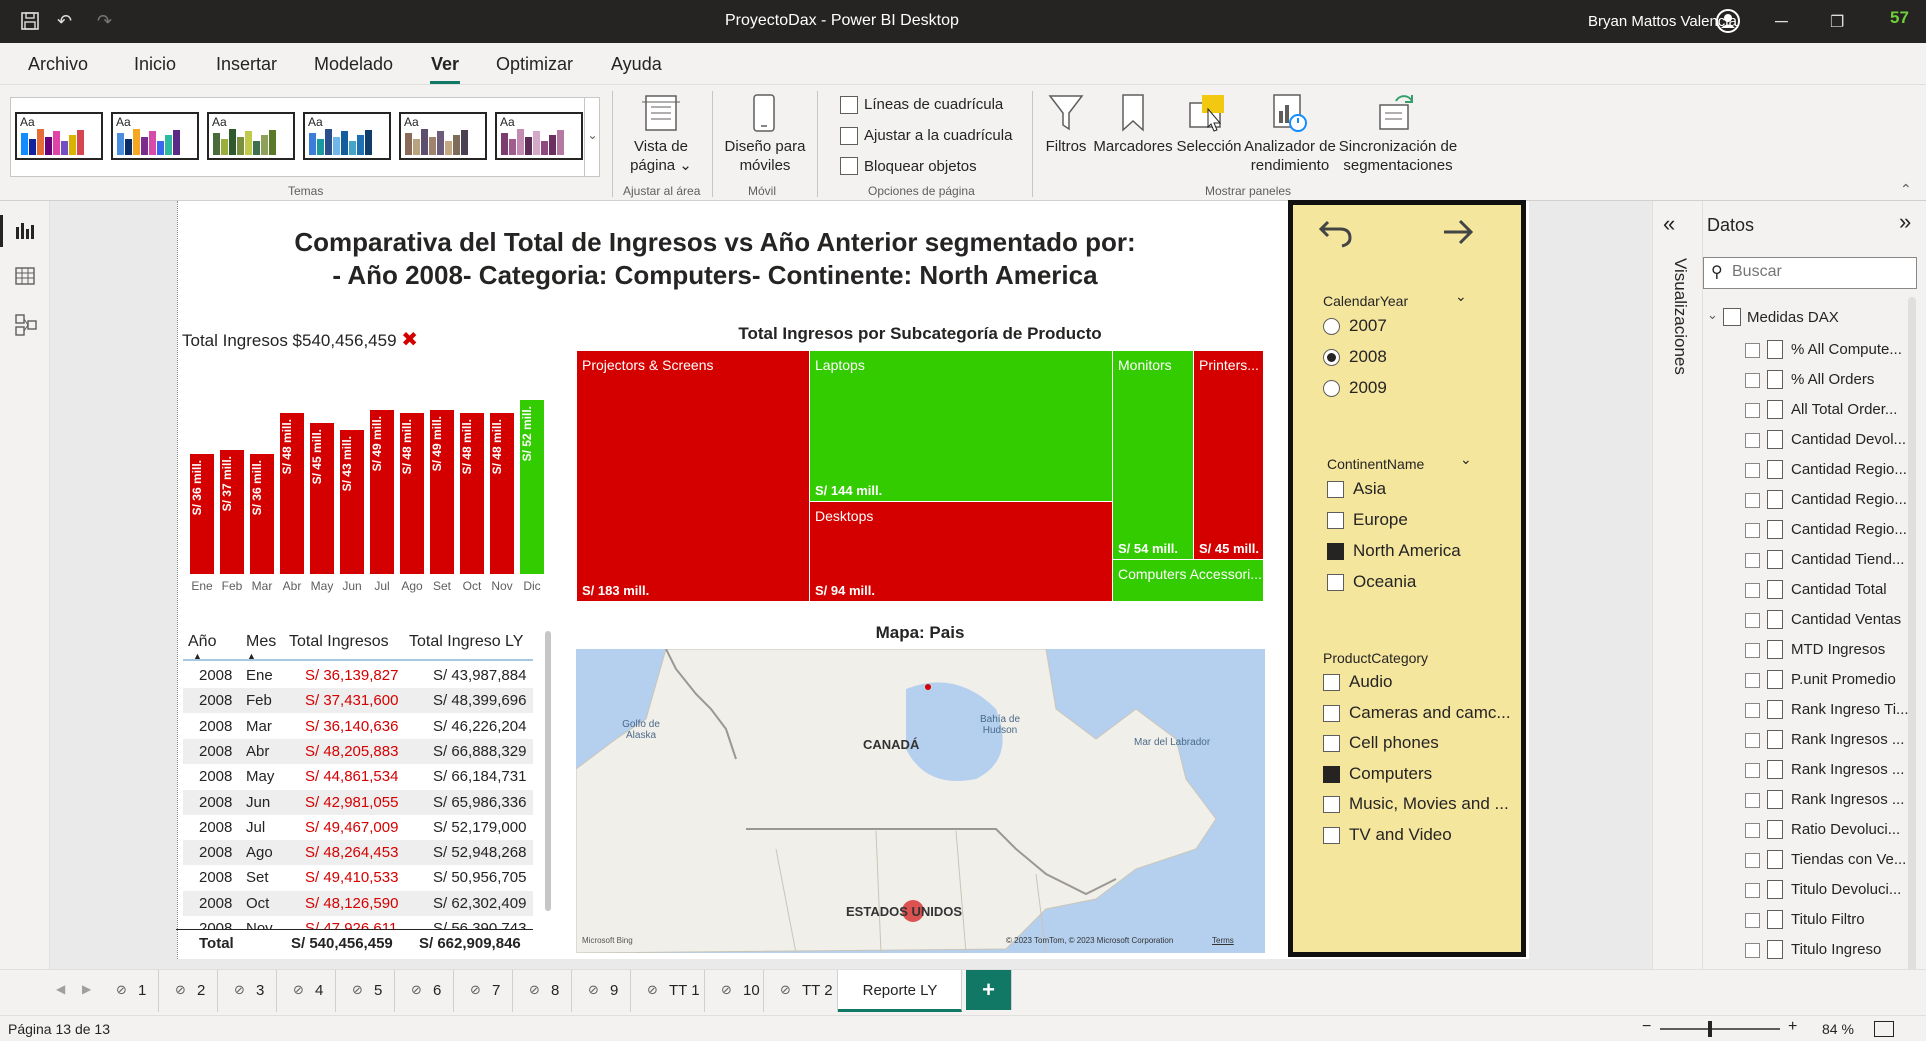  What do you see at coordinates (382, 492) in the screenshot?
I see `bar-jul: S/ 49 mill.` at bounding box center [382, 492].